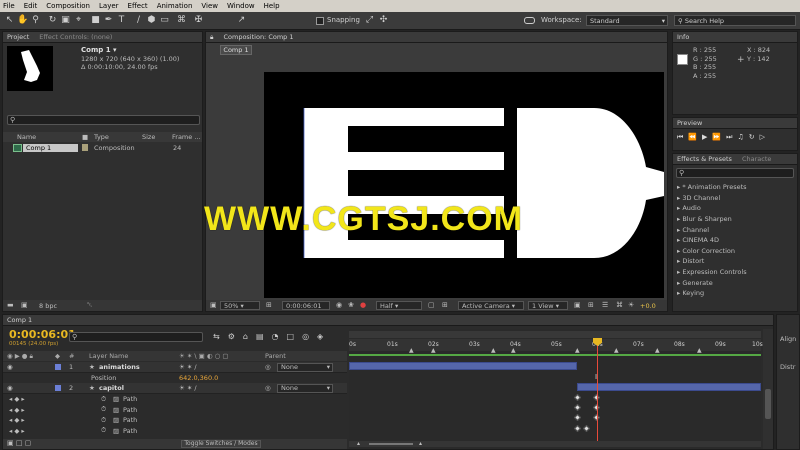 Image resolution: width=800 pixels, height=450 pixels. I want to click on col-layer-name: Layer Name, so click(108, 356).